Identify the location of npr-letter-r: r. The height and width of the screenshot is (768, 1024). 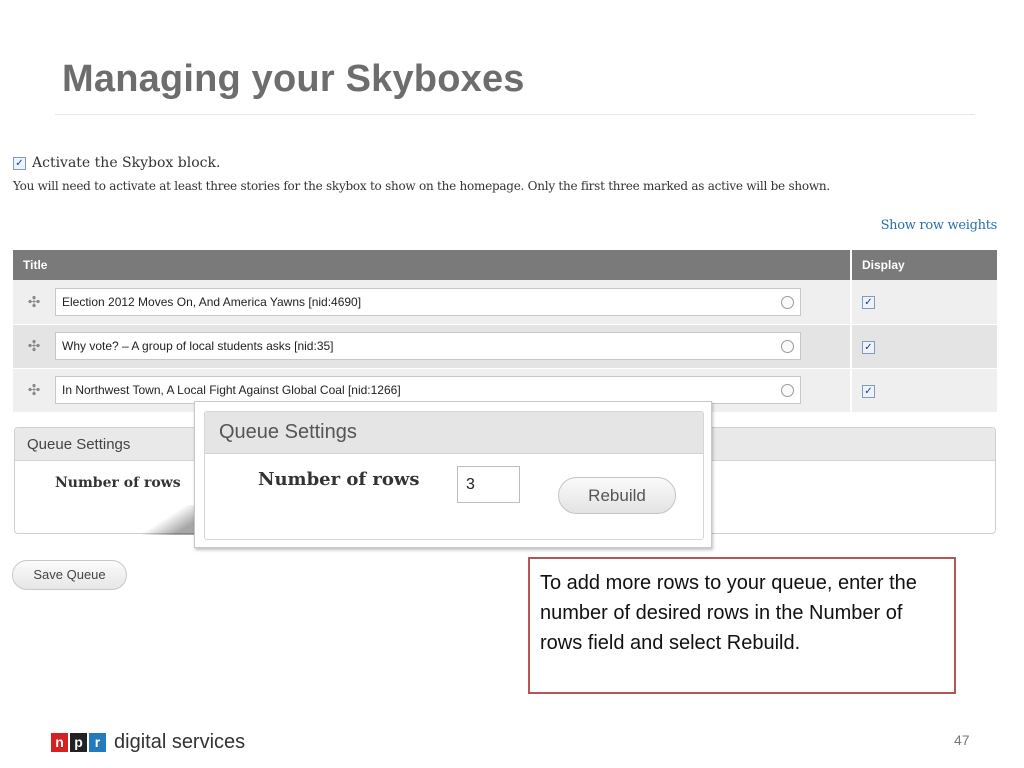
(97, 742).